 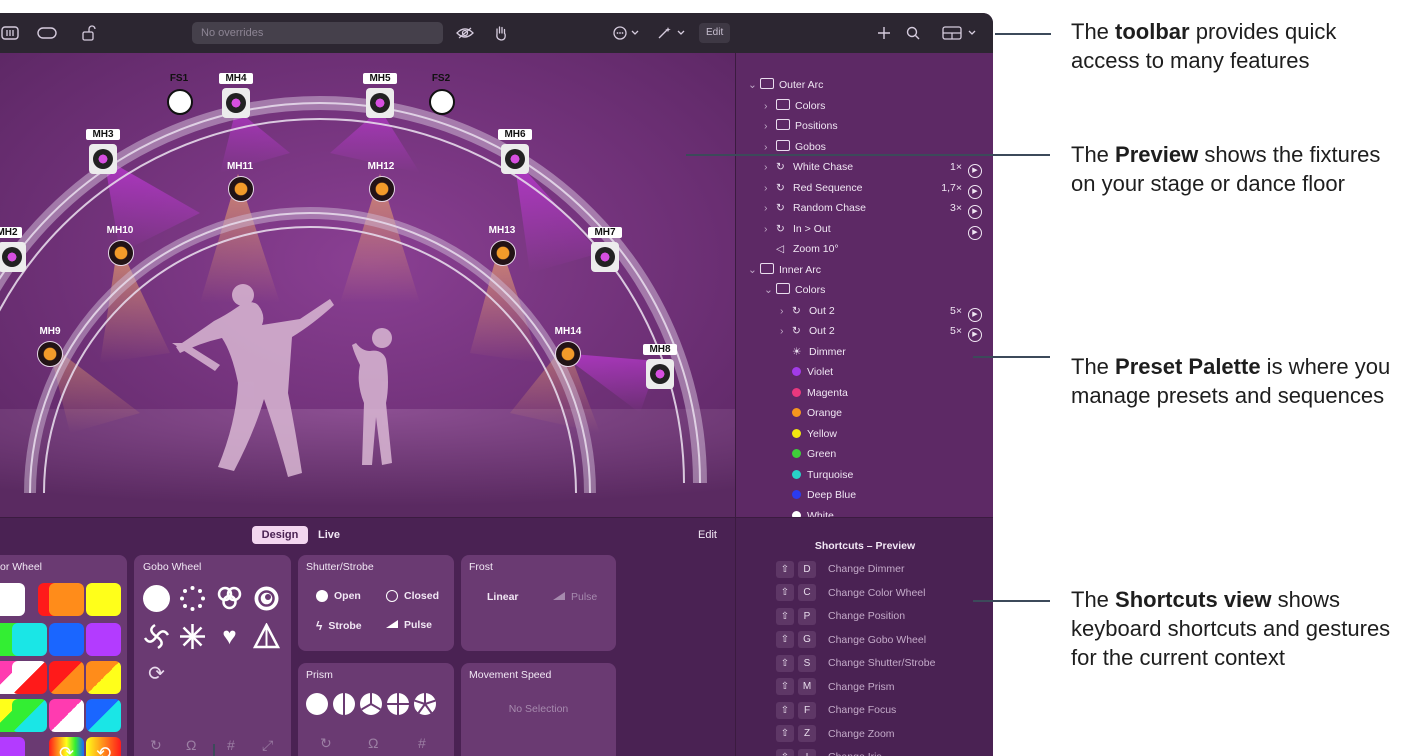 What do you see at coordinates (880, 434) in the screenshot?
I see `palette-row: Yellow` at bounding box center [880, 434].